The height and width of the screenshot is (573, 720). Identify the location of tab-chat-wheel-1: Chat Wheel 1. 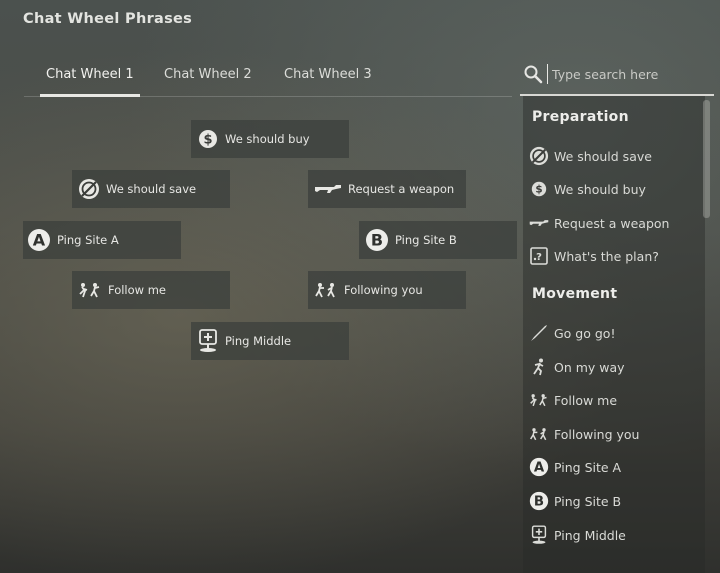
(90, 80).